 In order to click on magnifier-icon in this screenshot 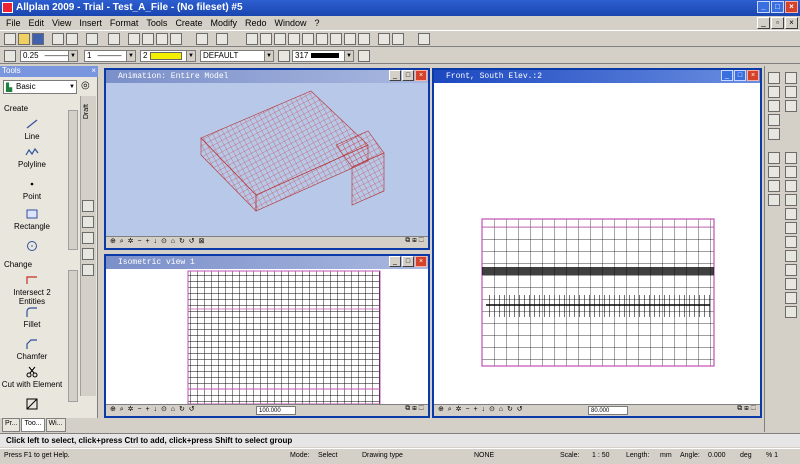, I will do `click(424, 39)`.